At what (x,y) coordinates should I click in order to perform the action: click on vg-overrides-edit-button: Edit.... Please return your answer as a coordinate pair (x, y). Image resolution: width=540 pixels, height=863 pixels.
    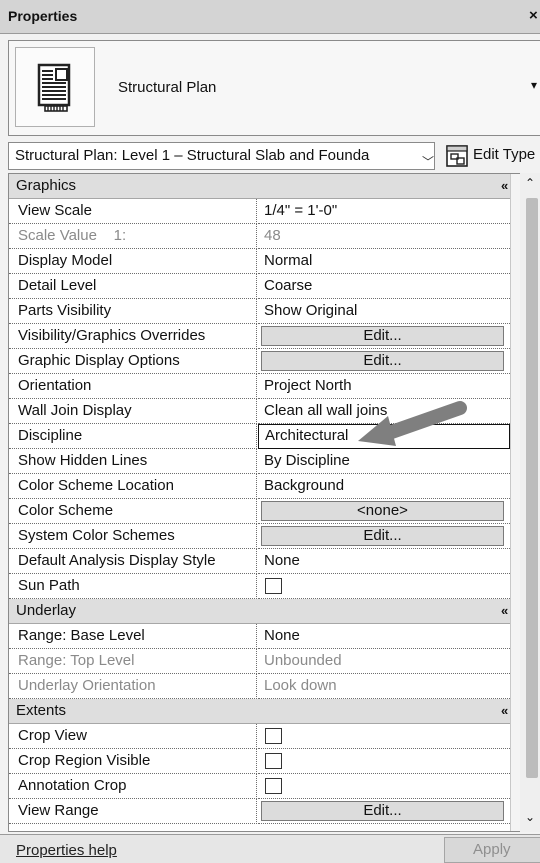
    Looking at the image, I should click on (382, 336).